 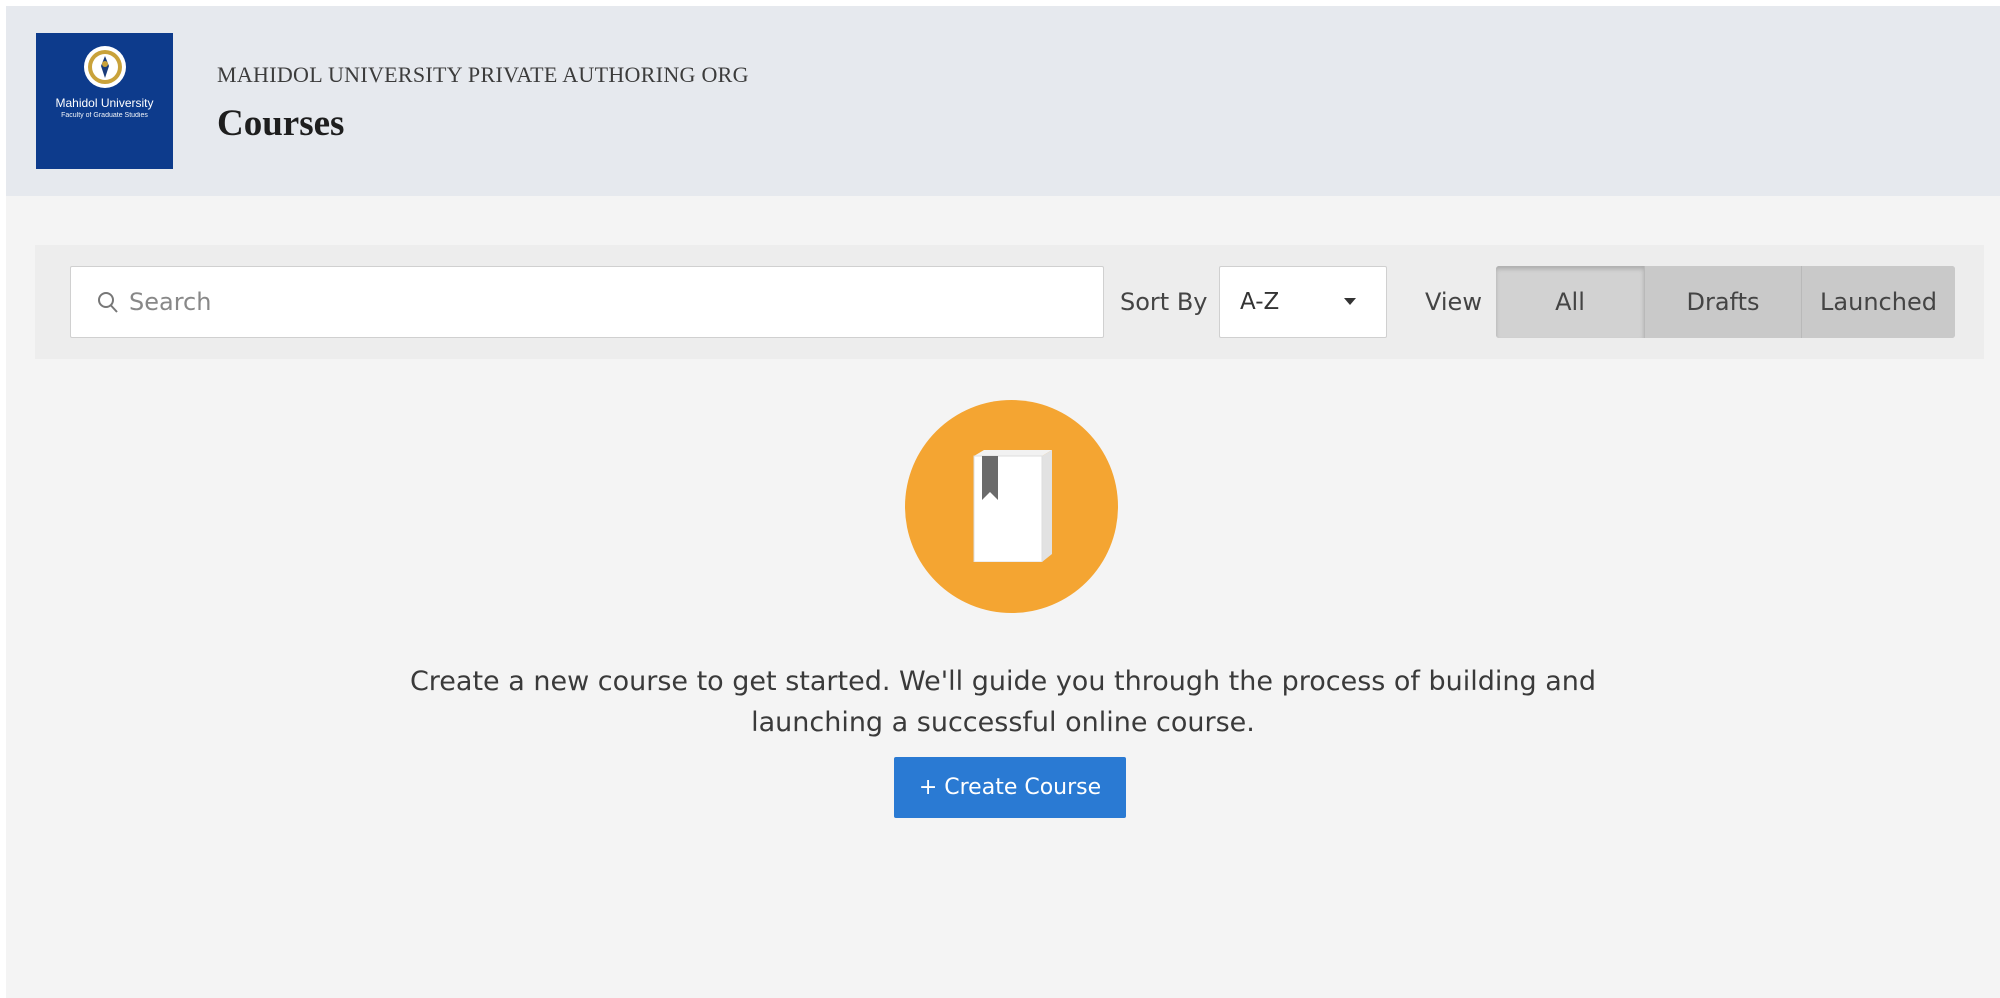 What do you see at coordinates (1010, 787) in the screenshot?
I see `create-course-button: + Create Course` at bounding box center [1010, 787].